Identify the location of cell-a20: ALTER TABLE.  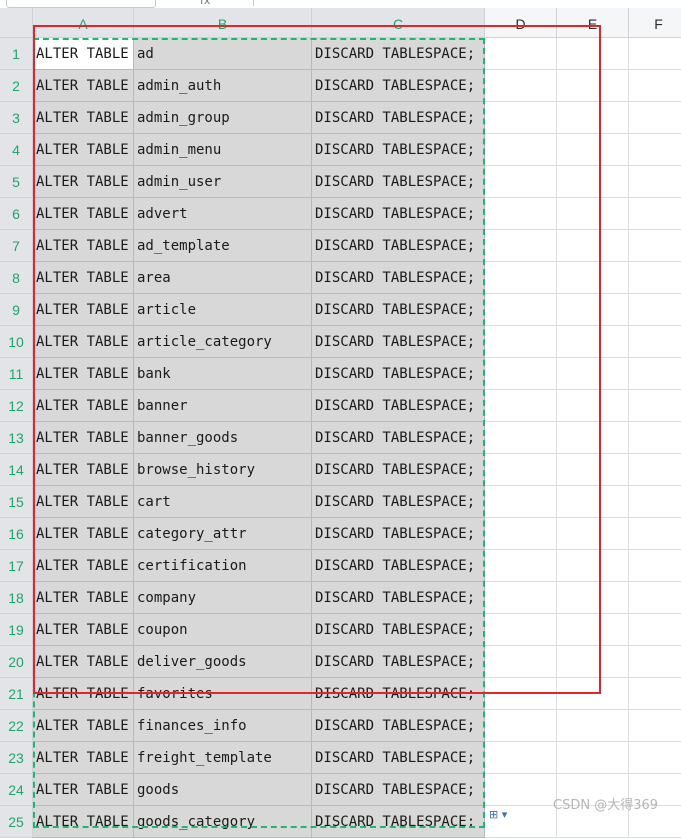
(83, 662).